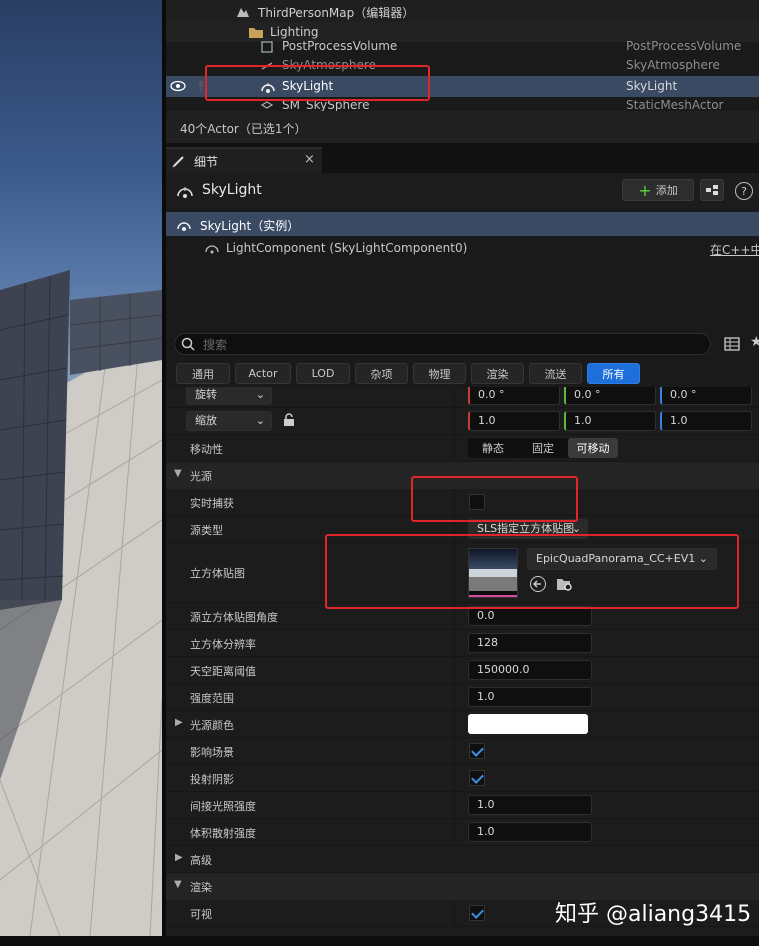  Describe the element at coordinates (223, 806) in the screenshot. I see `indirect-intensity-label: 间接光照强度` at that location.